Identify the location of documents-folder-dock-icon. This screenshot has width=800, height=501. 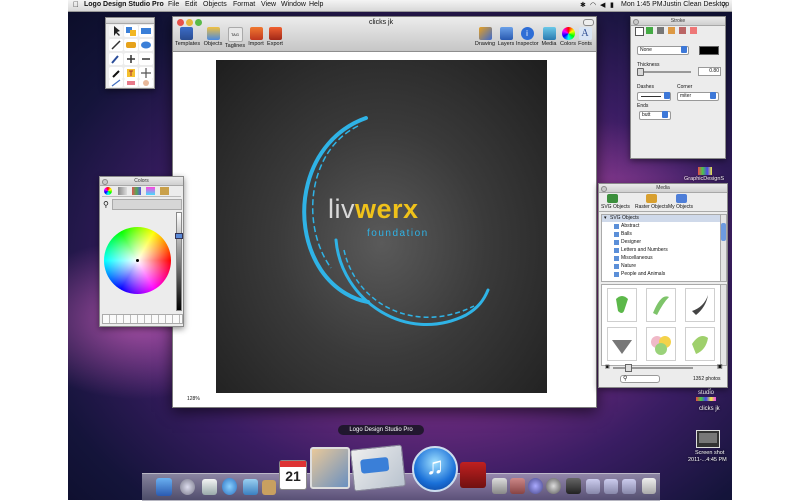
(611, 486).